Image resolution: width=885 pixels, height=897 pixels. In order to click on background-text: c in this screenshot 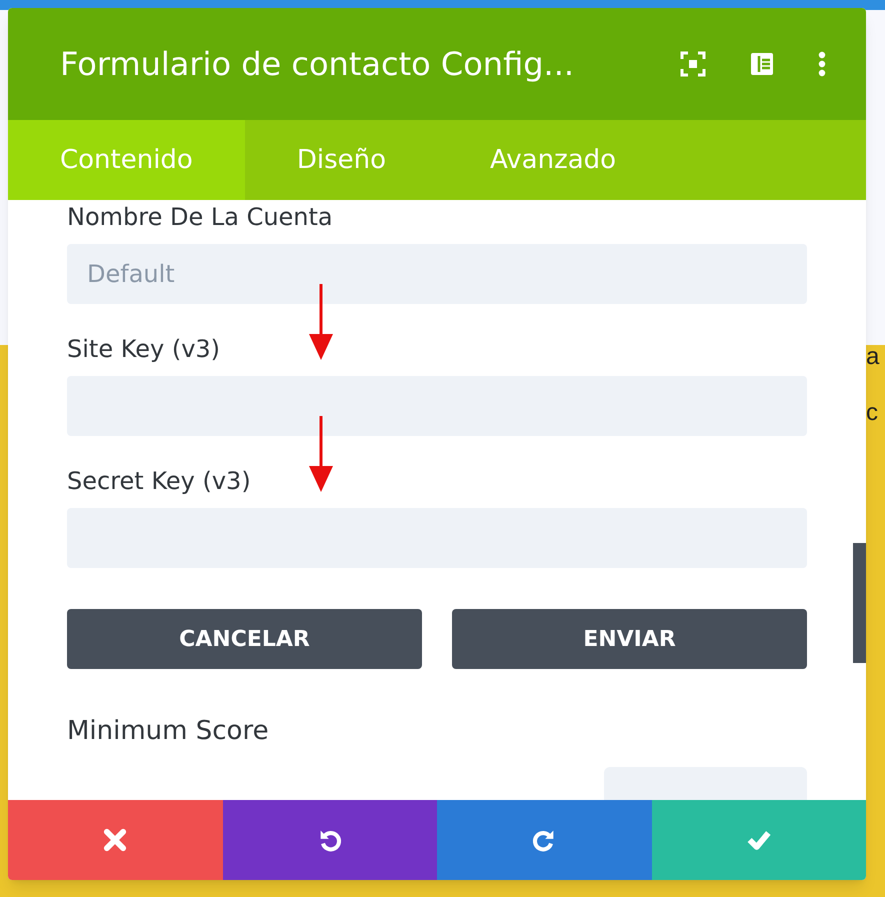, I will do `click(872, 413)`.